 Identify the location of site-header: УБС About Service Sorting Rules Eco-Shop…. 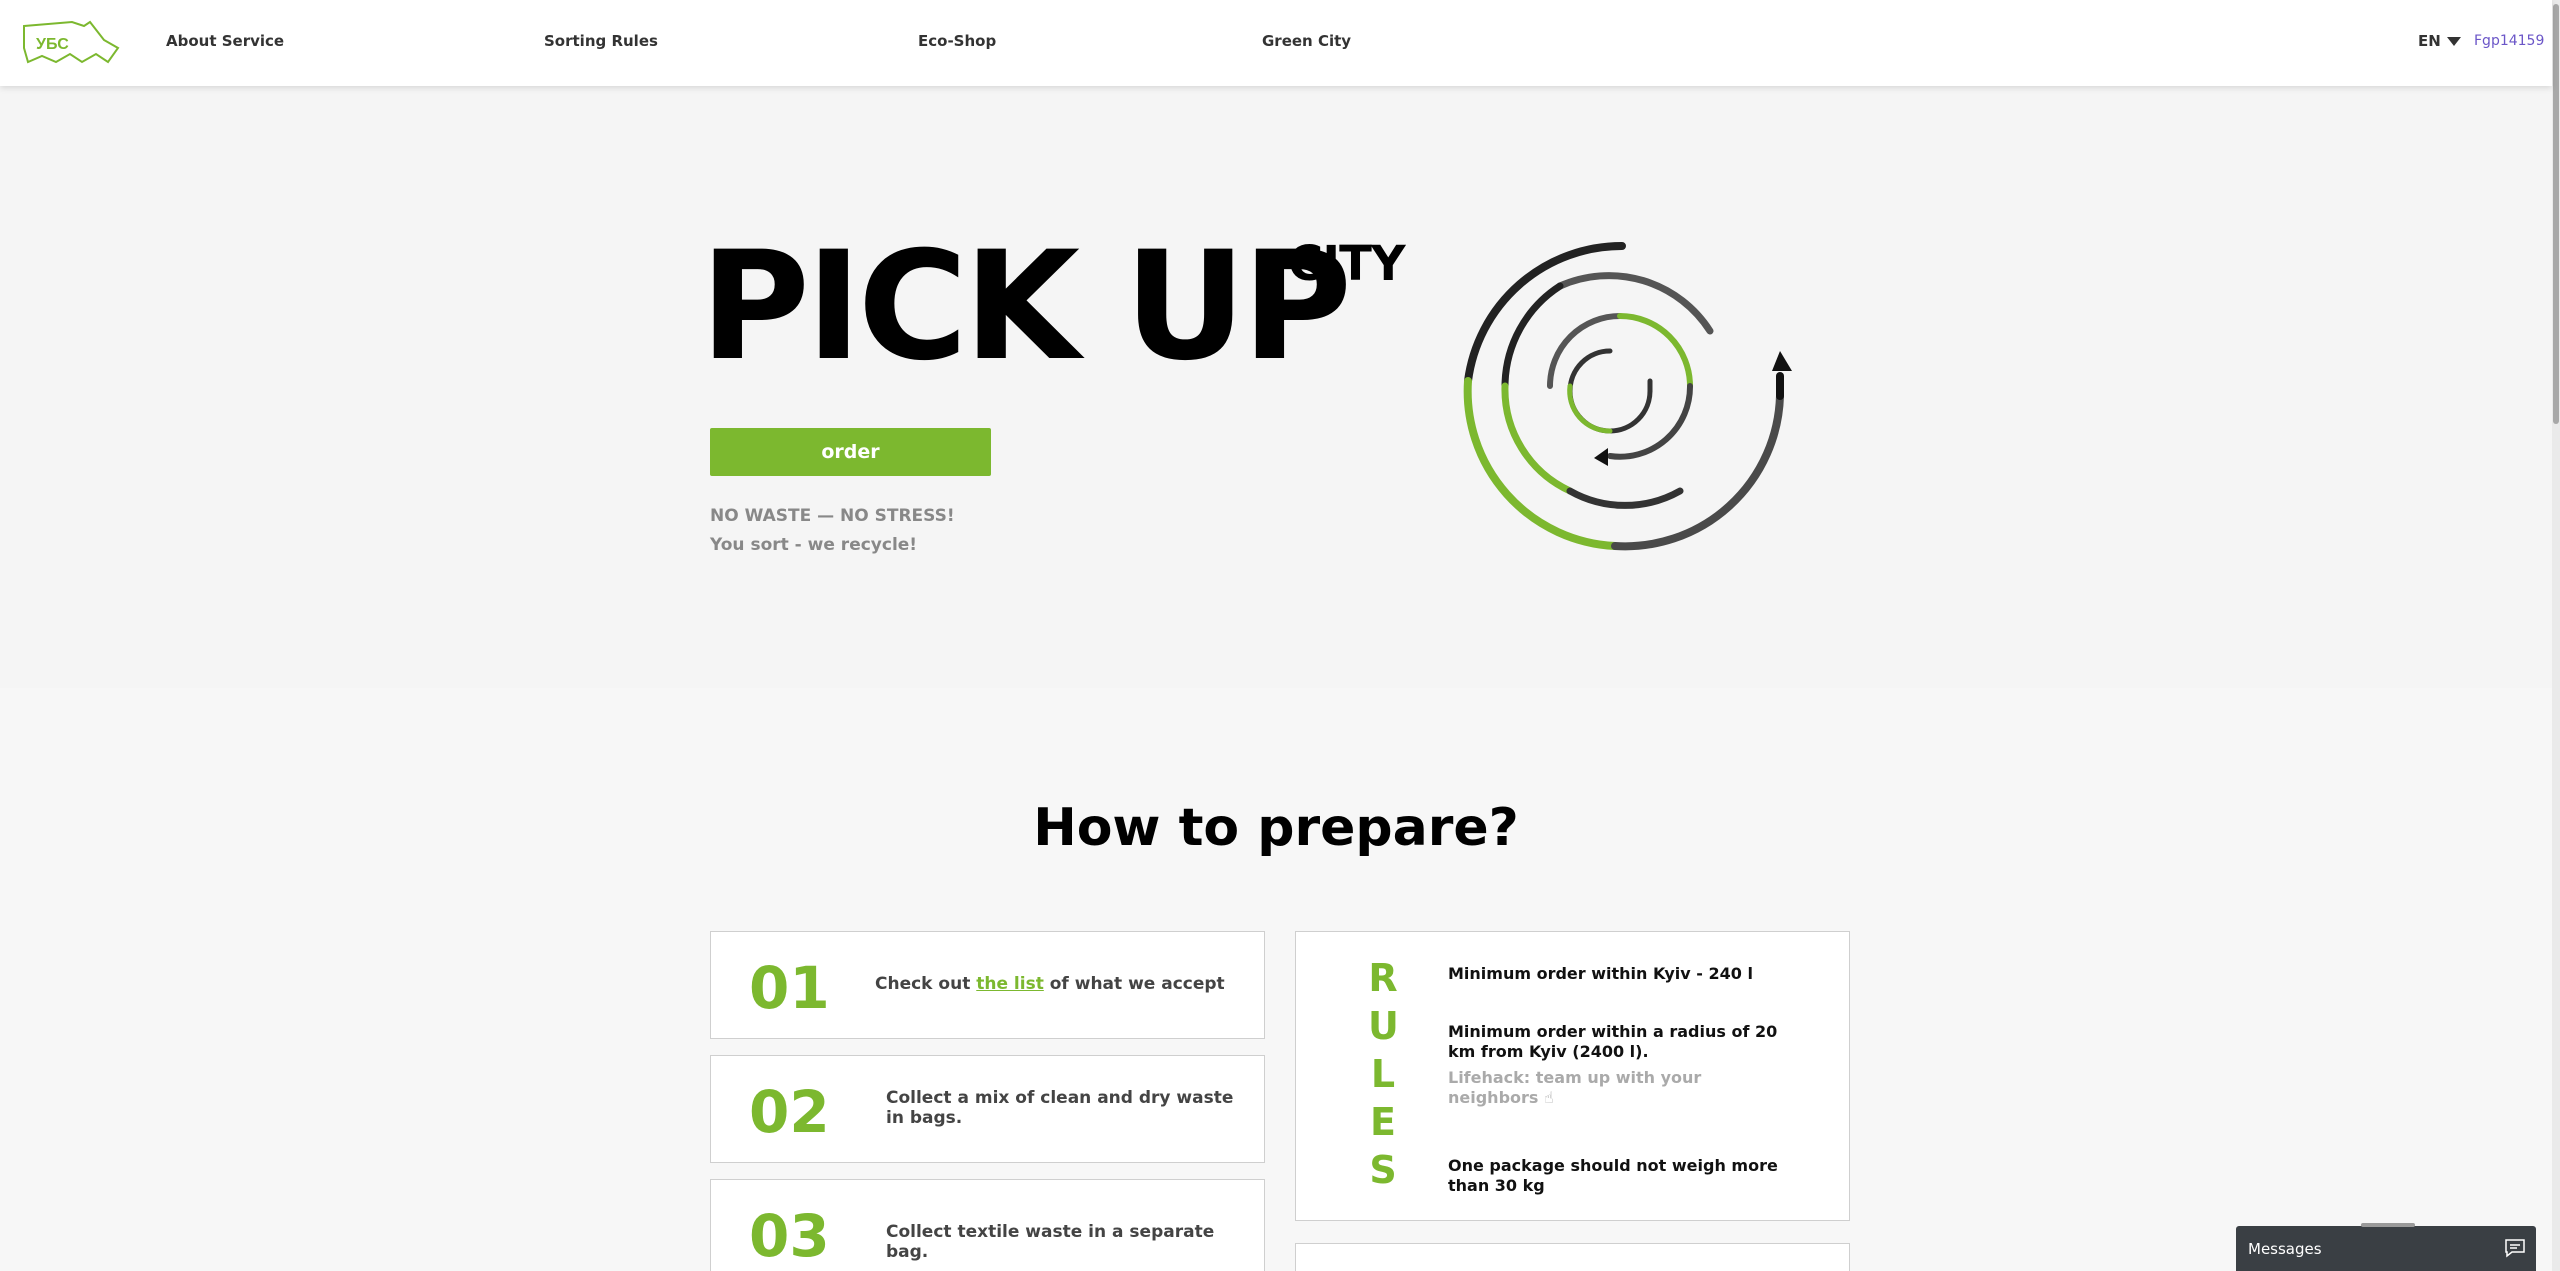
(1276, 43).